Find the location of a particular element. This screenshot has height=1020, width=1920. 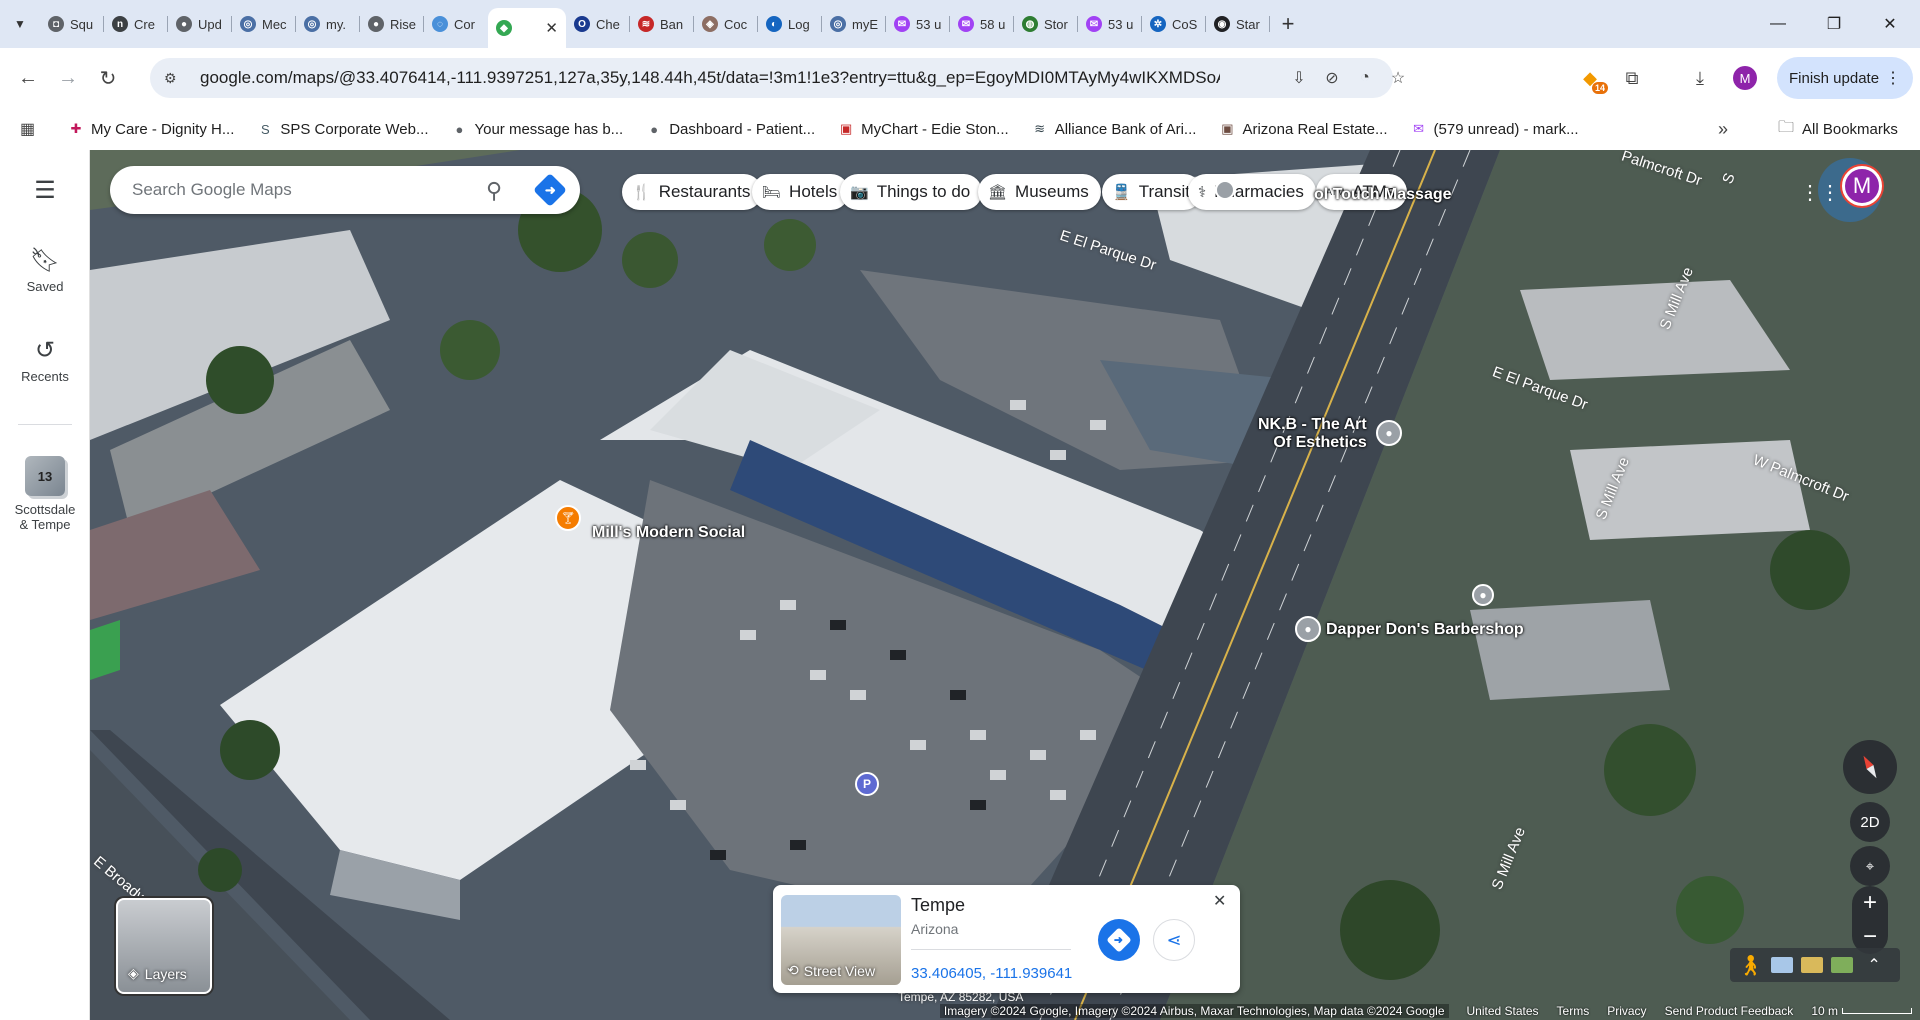

browser-tab: ✲ CoS is located at coordinates (1174, 24).